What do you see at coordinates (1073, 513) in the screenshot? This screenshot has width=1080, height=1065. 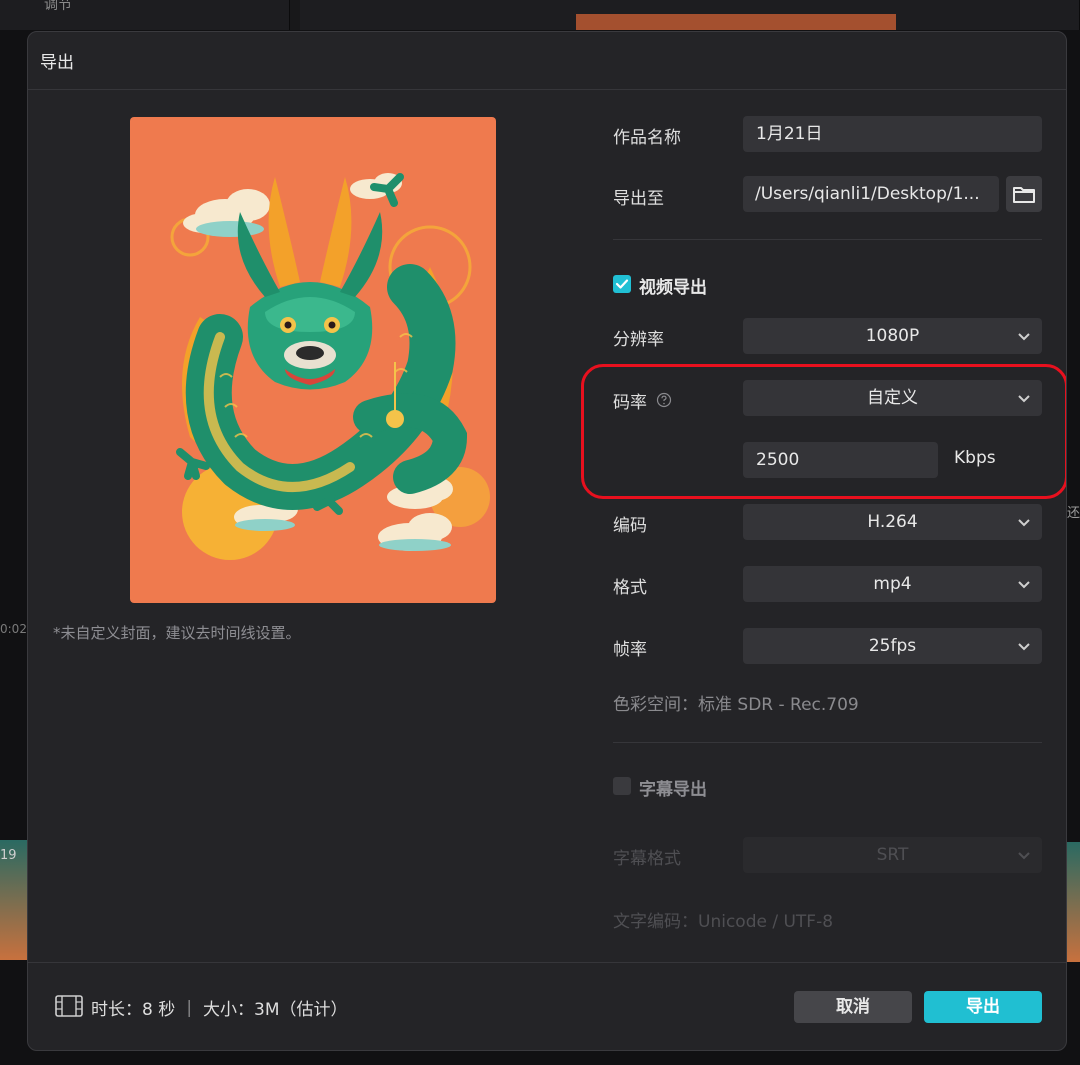 I see `background-right-label: 还` at bounding box center [1073, 513].